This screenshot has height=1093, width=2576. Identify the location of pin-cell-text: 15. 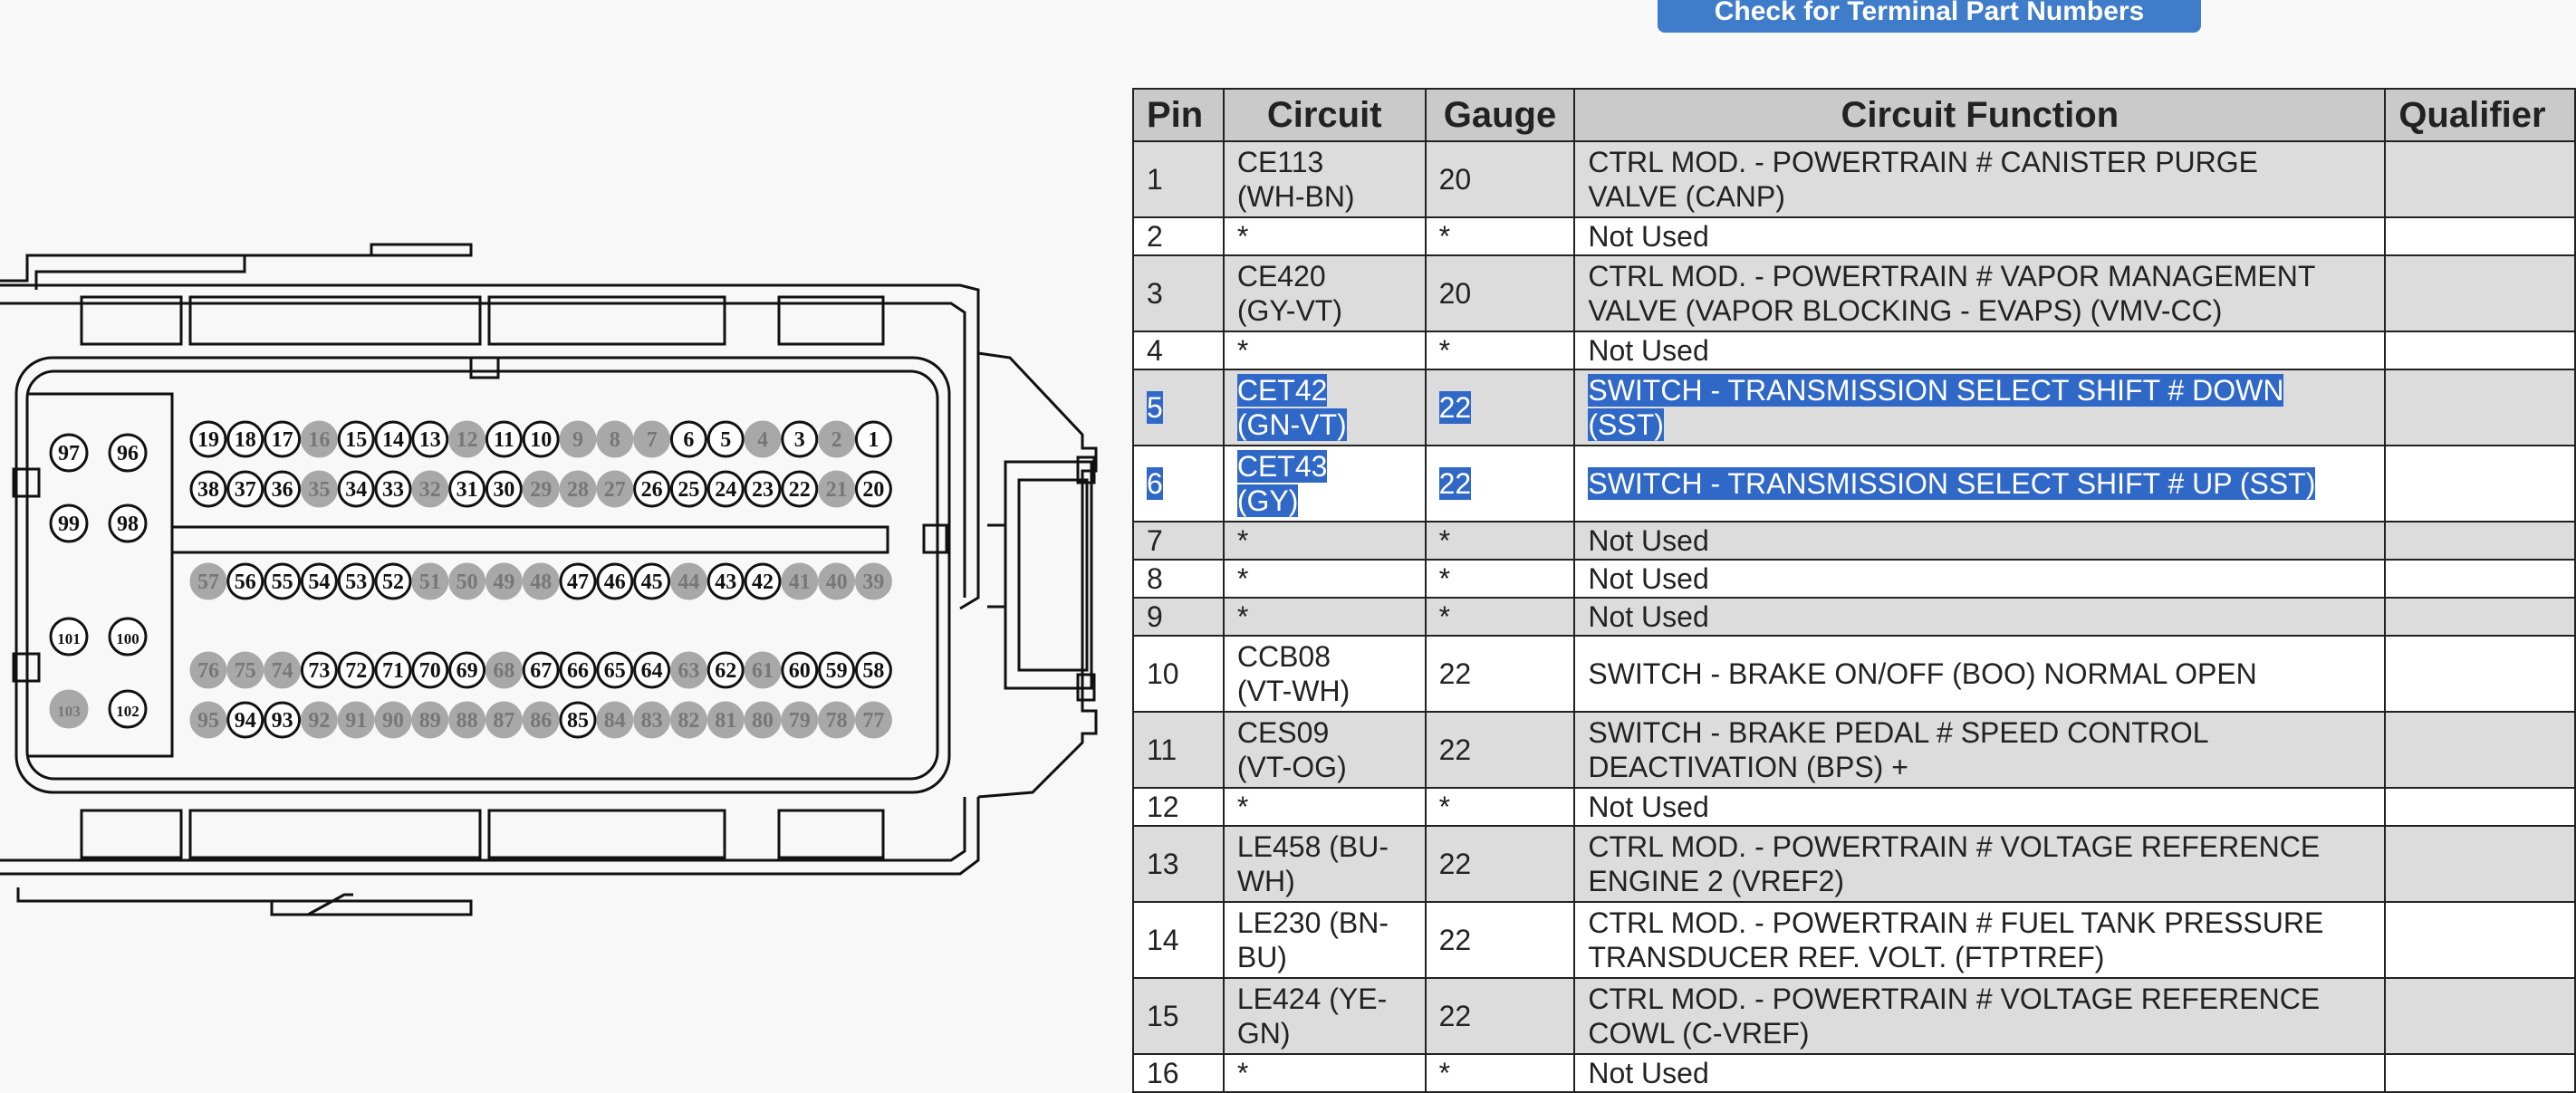
(1163, 1016).